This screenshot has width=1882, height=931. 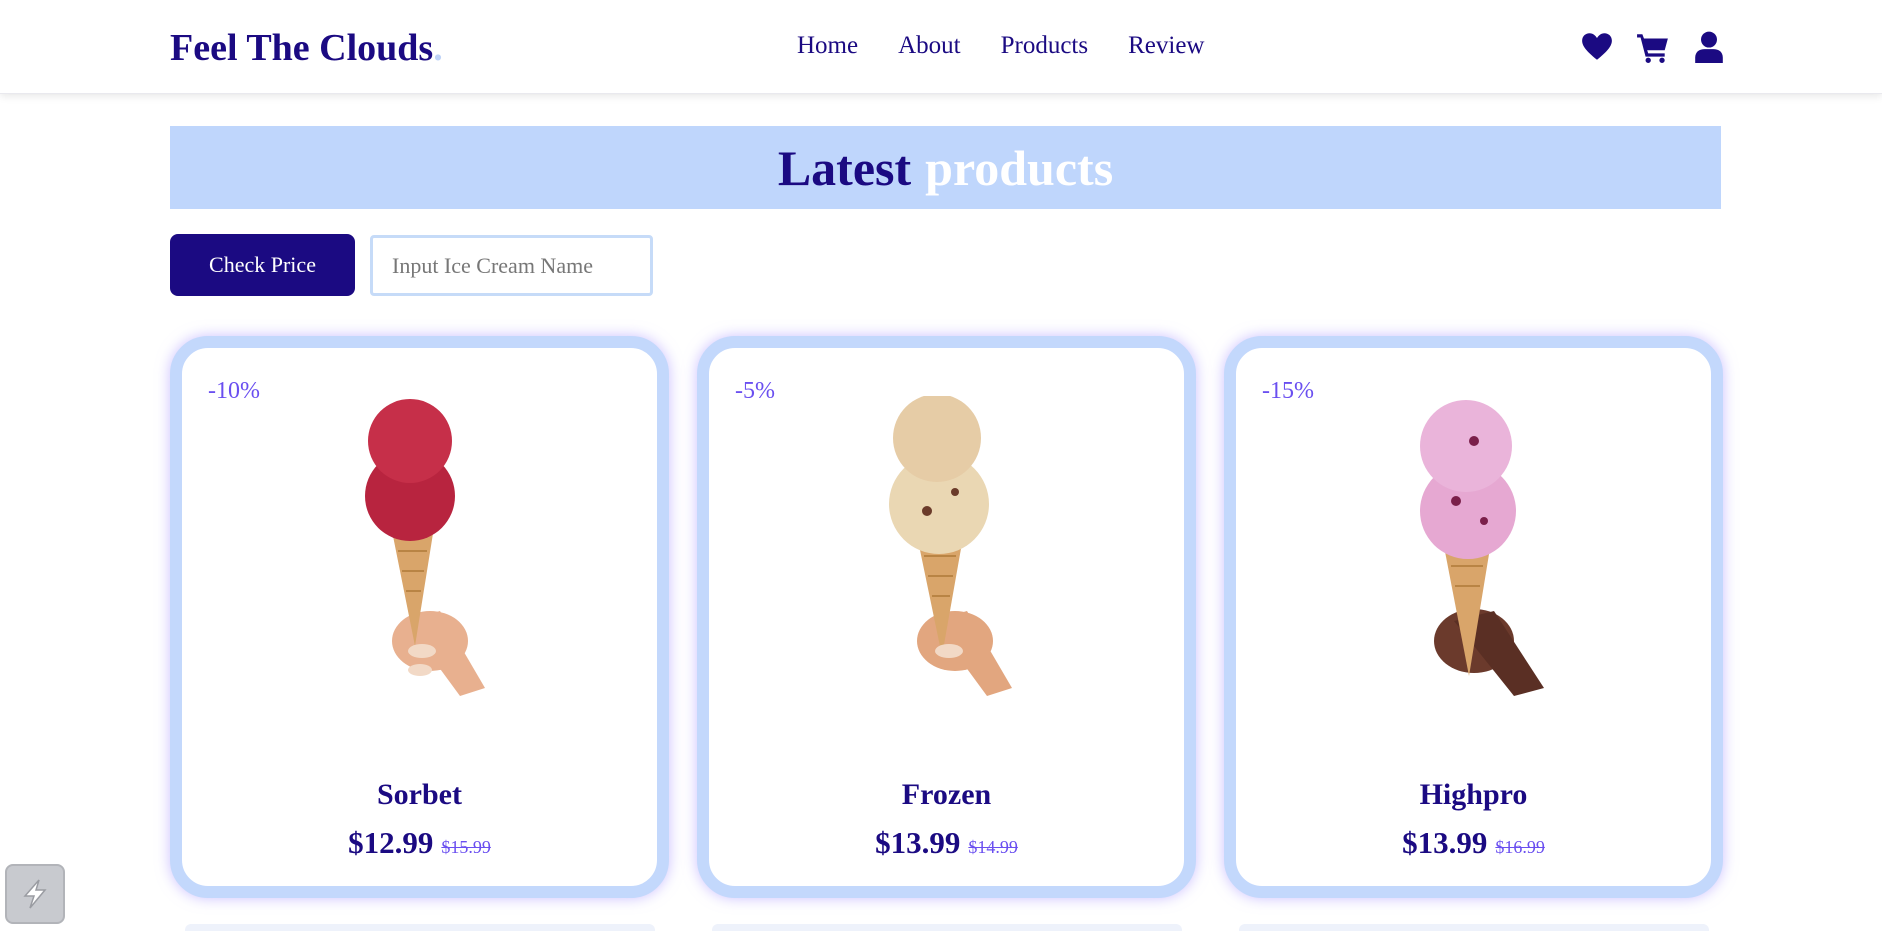 I want to click on cart-icon, so click(x=1653, y=47).